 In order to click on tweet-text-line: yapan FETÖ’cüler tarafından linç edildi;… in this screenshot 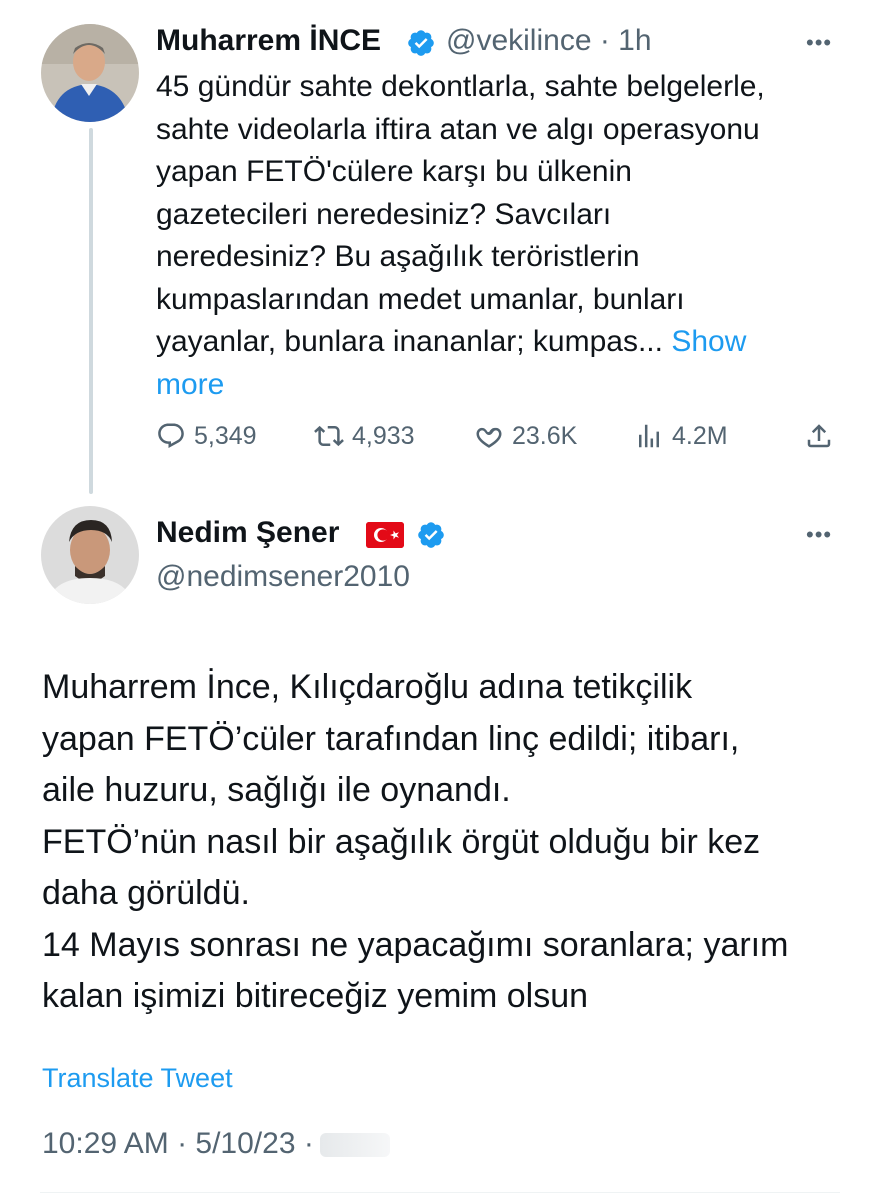, I will do `click(391, 738)`.